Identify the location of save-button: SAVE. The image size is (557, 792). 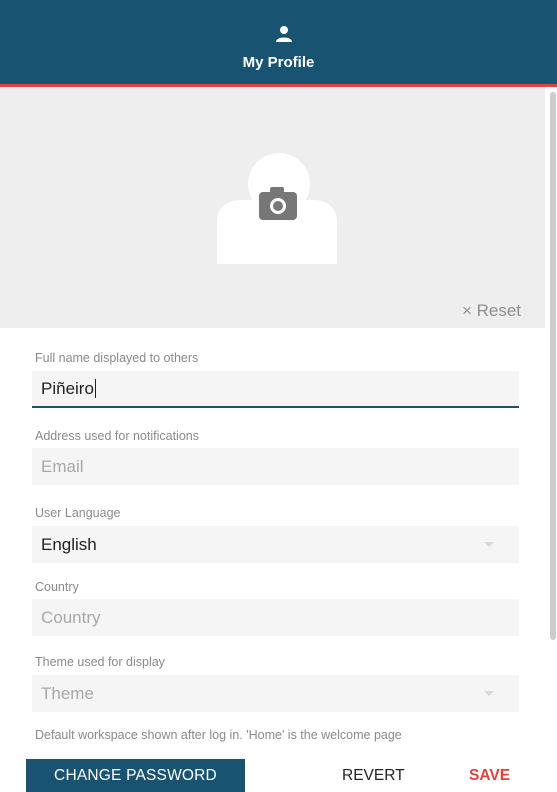
(489, 775).